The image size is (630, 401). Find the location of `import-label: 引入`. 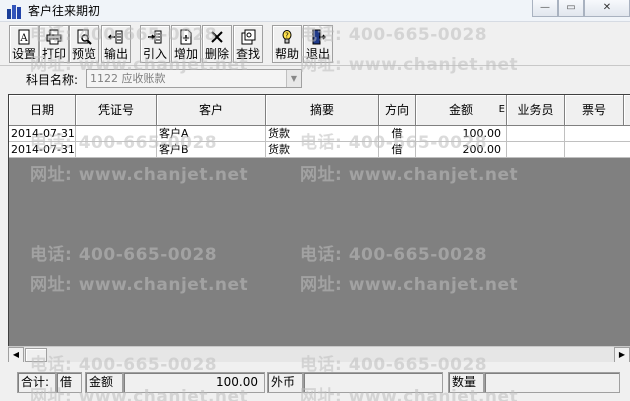

import-label: 引入 is located at coordinates (154, 54).